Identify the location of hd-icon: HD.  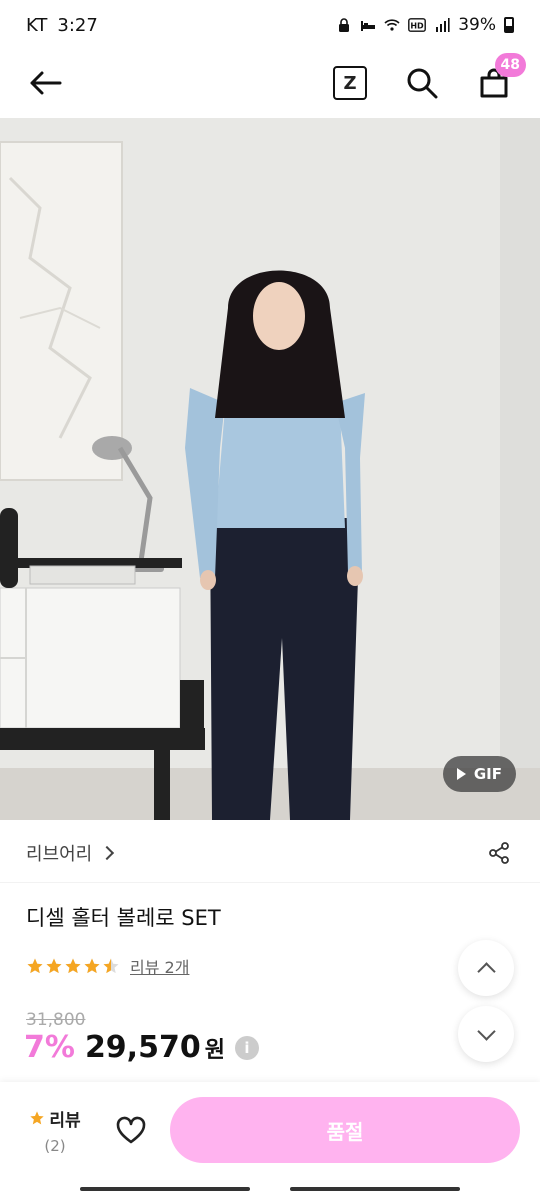
(417, 25).